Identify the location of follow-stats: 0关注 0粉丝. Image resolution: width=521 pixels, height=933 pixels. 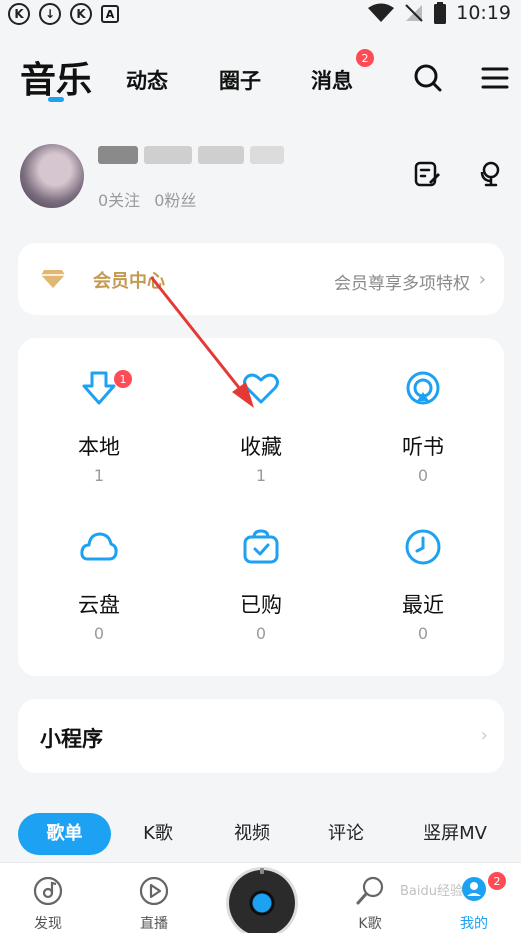
(147, 199).